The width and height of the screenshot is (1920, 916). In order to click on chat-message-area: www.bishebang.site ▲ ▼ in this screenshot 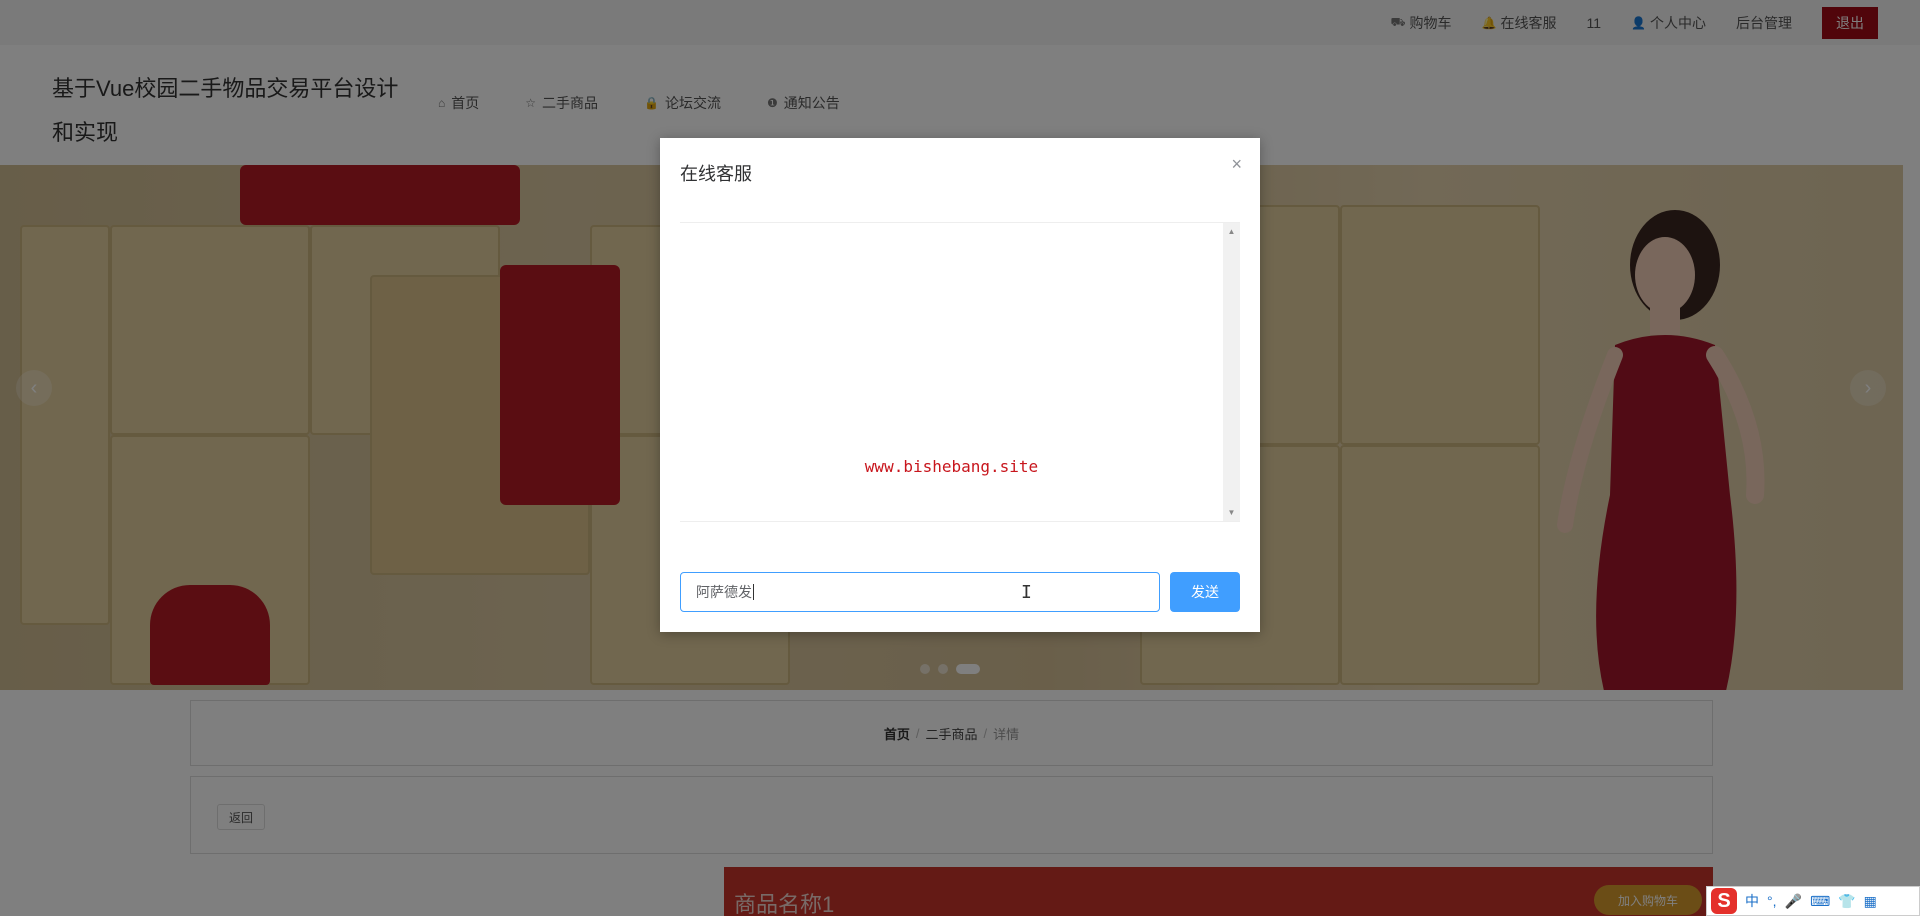, I will do `click(960, 372)`.